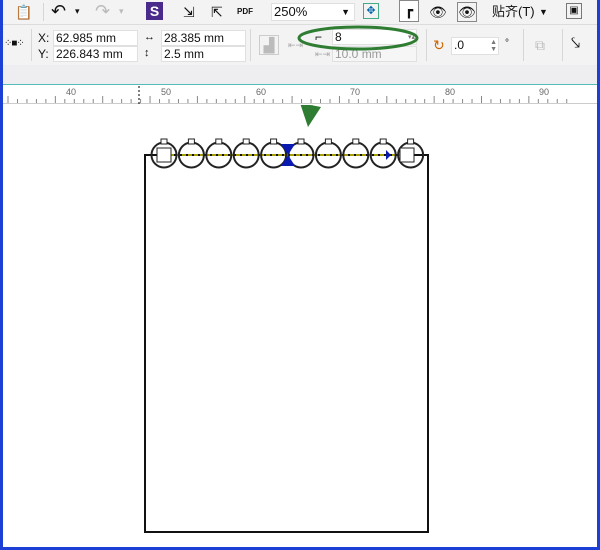 This screenshot has height=550, width=600. Describe the element at coordinates (291, 11) in the screenshot. I see `zoom-value: 250%` at that location.